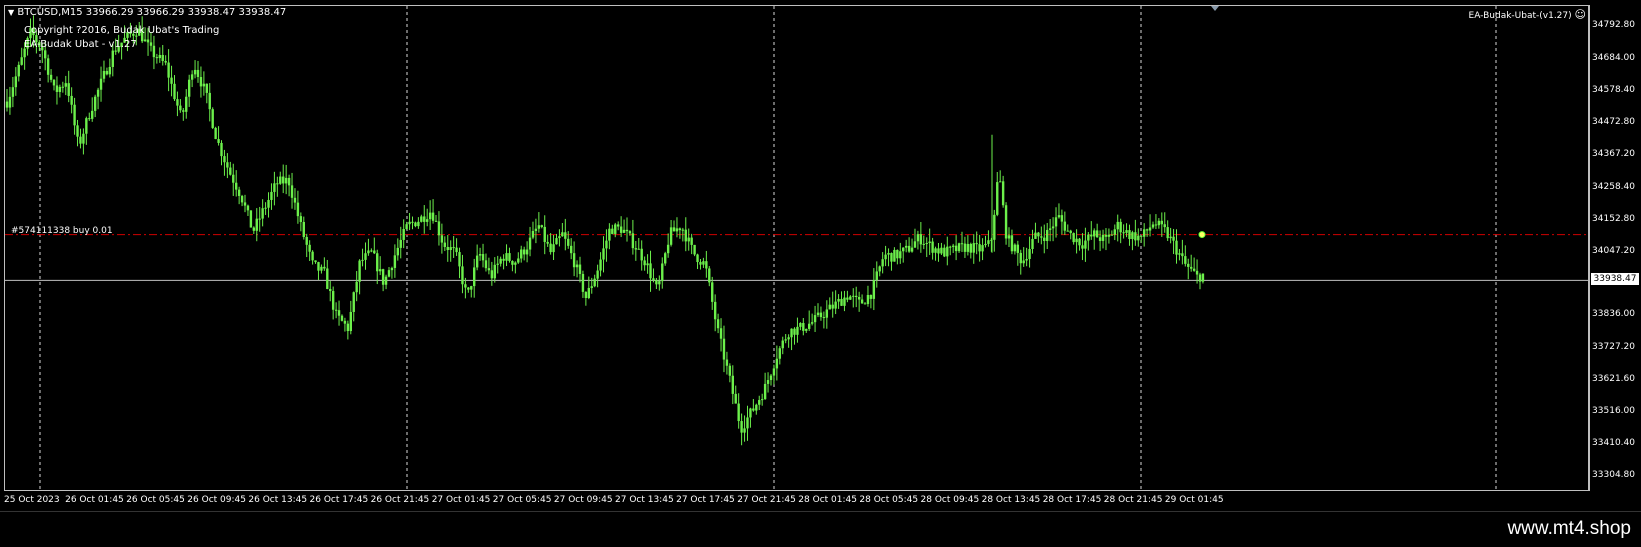 The height and width of the screenshot is (547, 1641). What do you see at coordinates (1613, 186) in the screenshot?
I see `price-tick-label: 34258.40` at bounding box center [1613, 186].